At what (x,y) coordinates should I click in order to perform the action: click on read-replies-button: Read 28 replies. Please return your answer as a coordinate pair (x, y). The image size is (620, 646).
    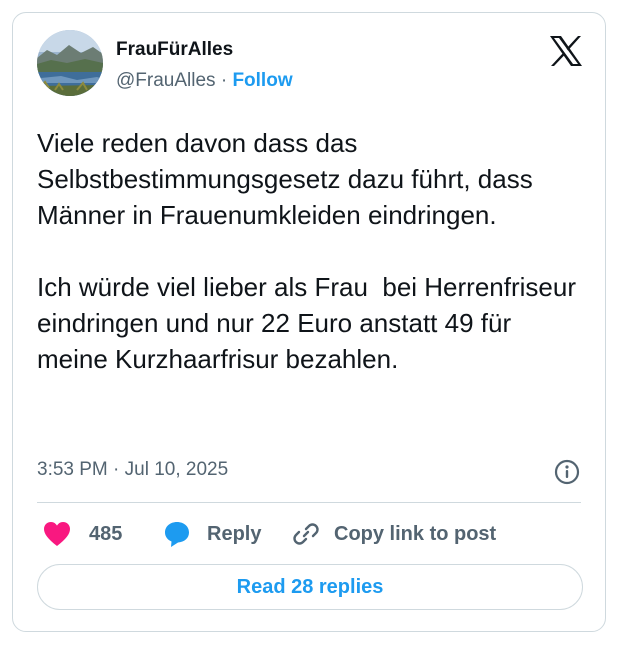
    Looking at the image, I should click on (310, 587).